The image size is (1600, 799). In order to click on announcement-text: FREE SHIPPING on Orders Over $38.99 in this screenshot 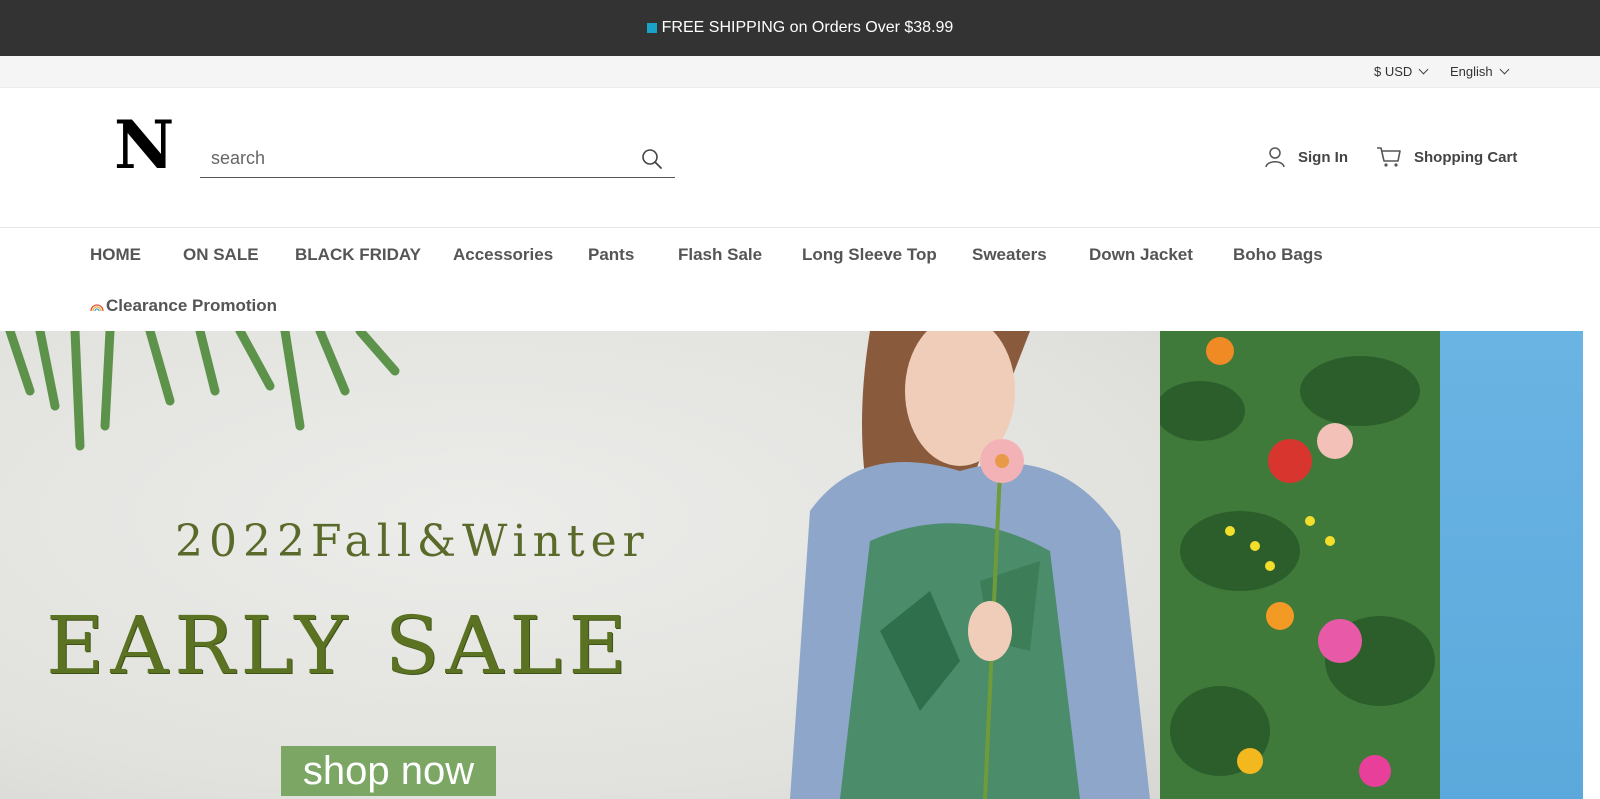, I will do `click(807, 27)`.